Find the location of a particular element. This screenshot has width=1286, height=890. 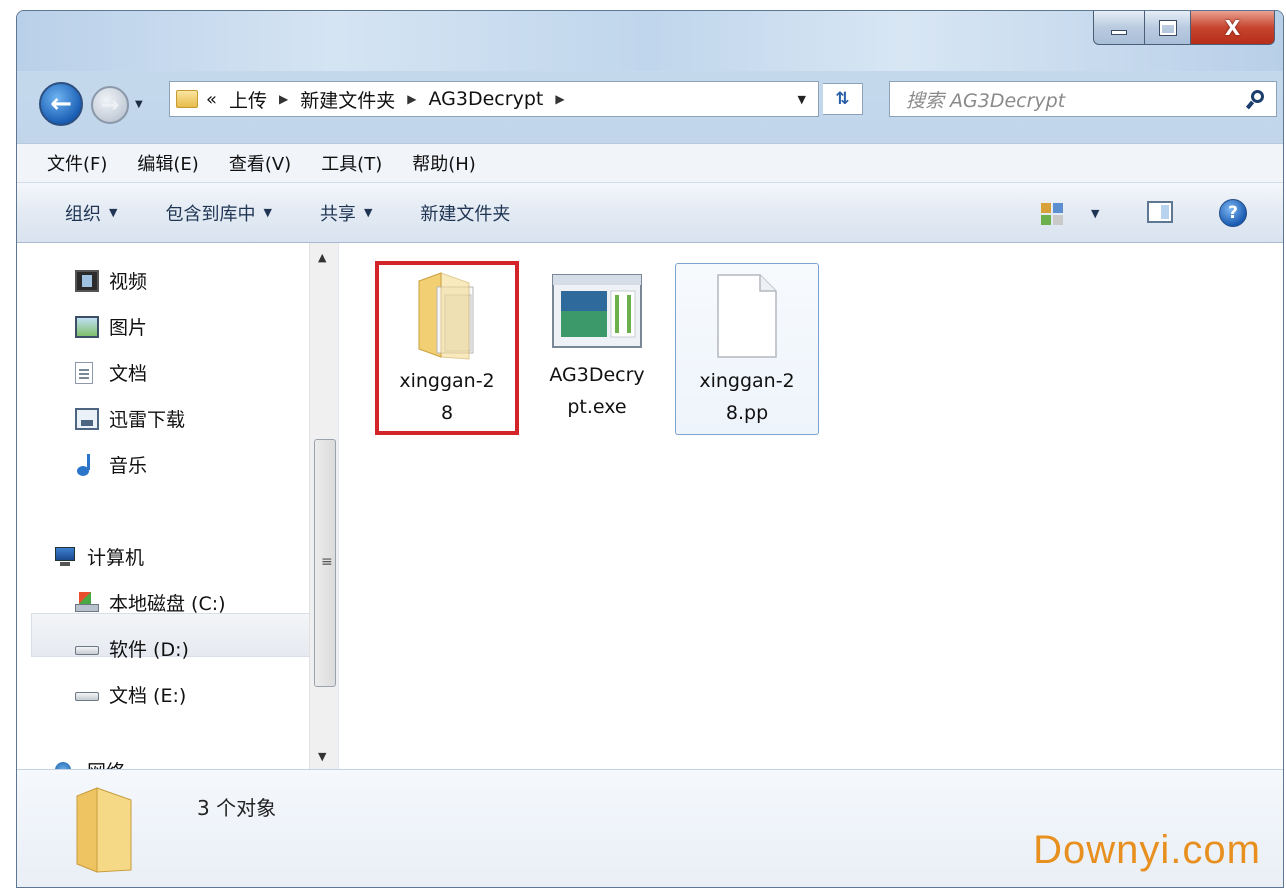

close-button: X is located at coordinates (1233, 28).